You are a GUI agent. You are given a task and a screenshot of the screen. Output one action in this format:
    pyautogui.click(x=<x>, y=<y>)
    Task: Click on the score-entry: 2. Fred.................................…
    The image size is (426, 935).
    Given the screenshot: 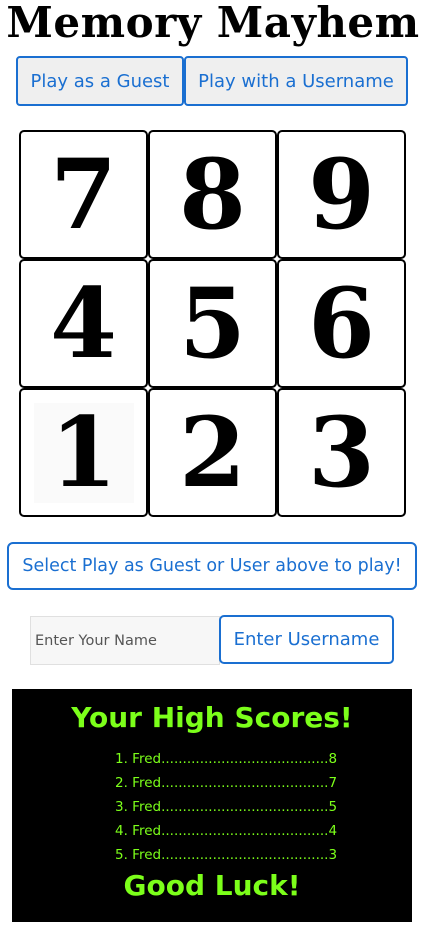 What is the action you would take?
    pyautogui.click(x=226, y=783)
    